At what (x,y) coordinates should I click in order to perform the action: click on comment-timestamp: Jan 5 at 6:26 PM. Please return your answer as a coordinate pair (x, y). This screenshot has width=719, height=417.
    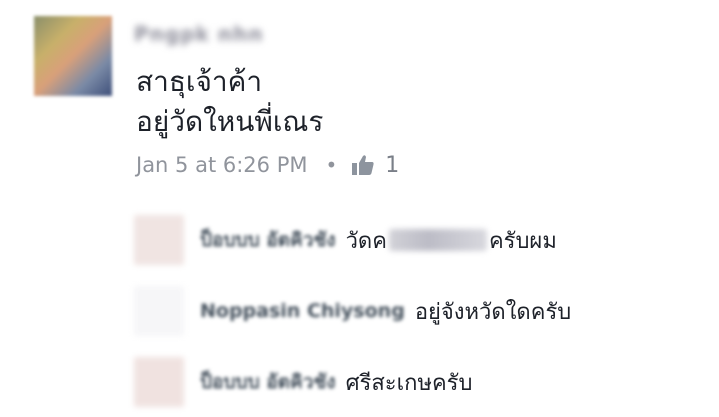
    Looking at the image, I should click on (221, 165).